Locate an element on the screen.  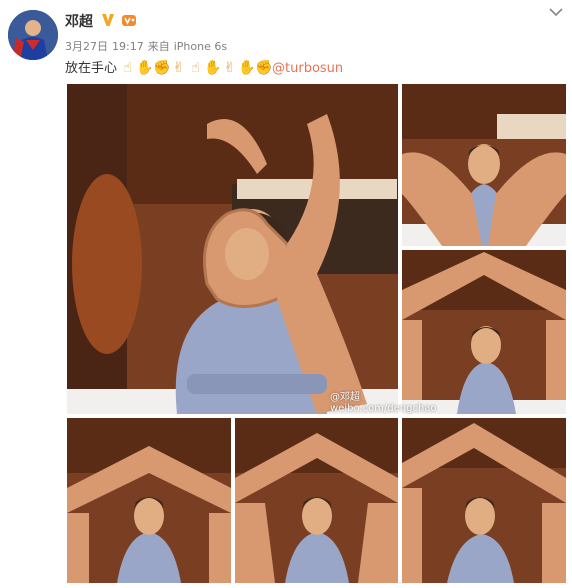
chevron-down-icon is located at coordinates (556, 12).